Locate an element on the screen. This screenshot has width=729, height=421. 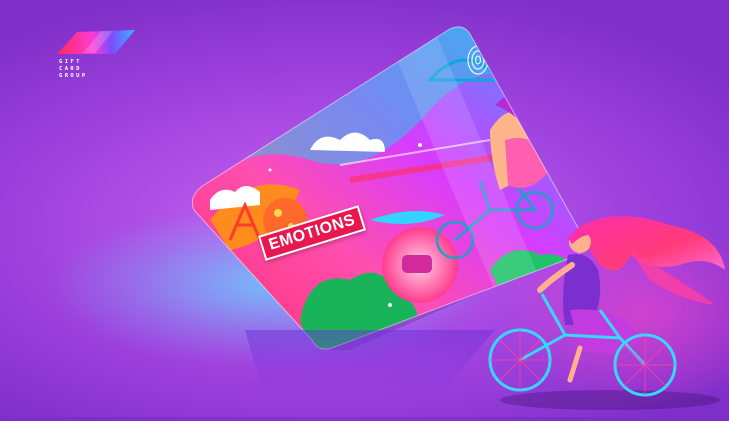
logo-text-line: CARD is located at coordinates (70, 69).